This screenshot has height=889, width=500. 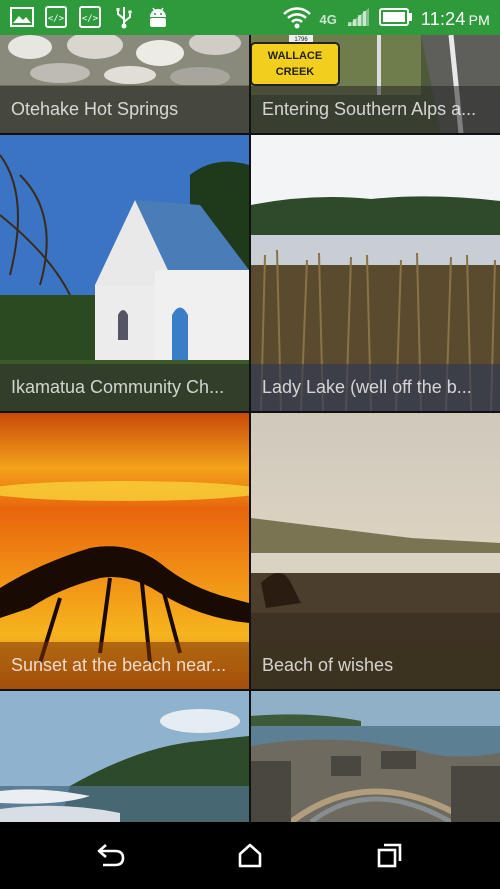 I want to click on recents-button, so click(x=389, y=855).